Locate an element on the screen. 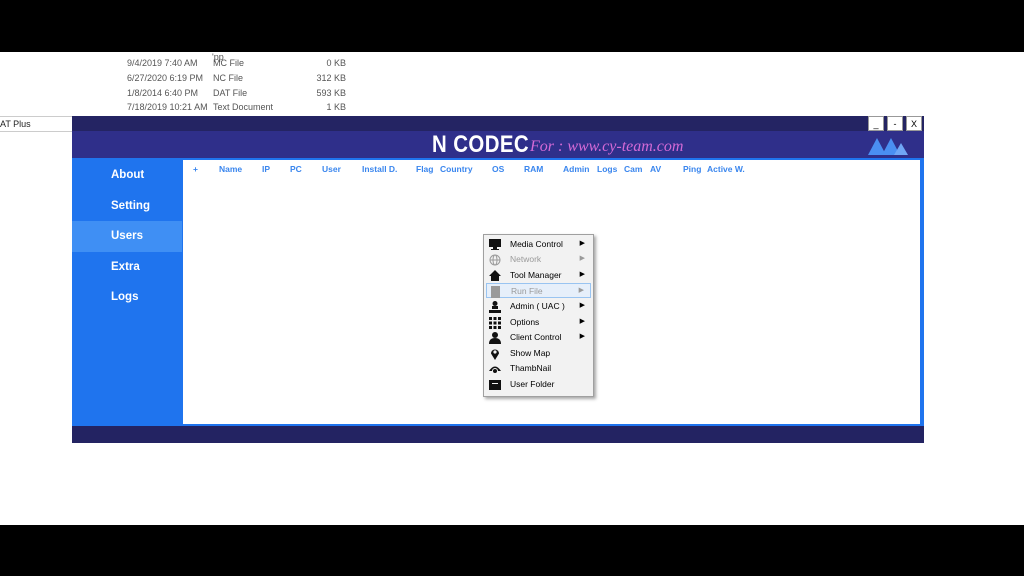 This screenshot has height=576, width=1024. menu-item-label: Run File is located at coordinates (527, 291).